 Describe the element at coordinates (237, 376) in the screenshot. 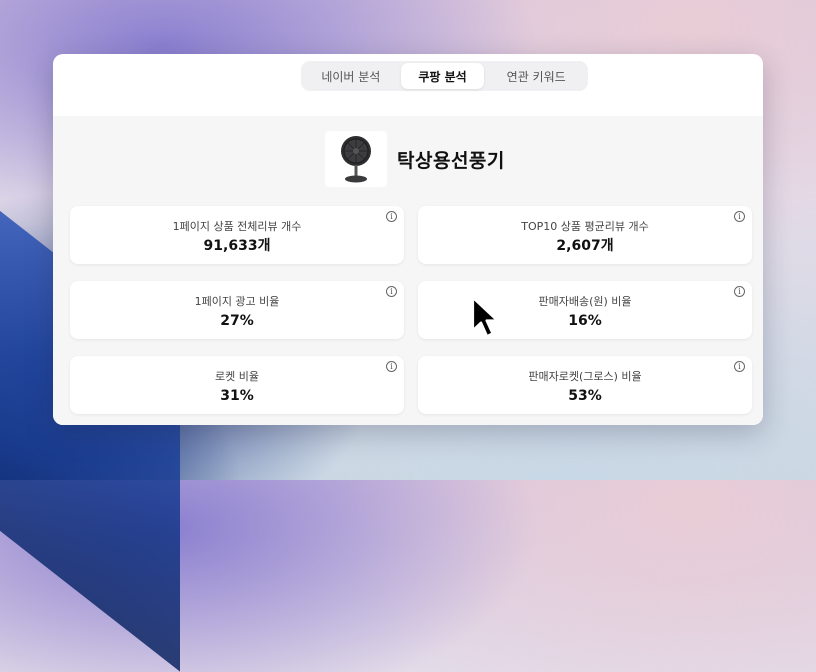

I see `stat-label: 로켓 비율` at that location.